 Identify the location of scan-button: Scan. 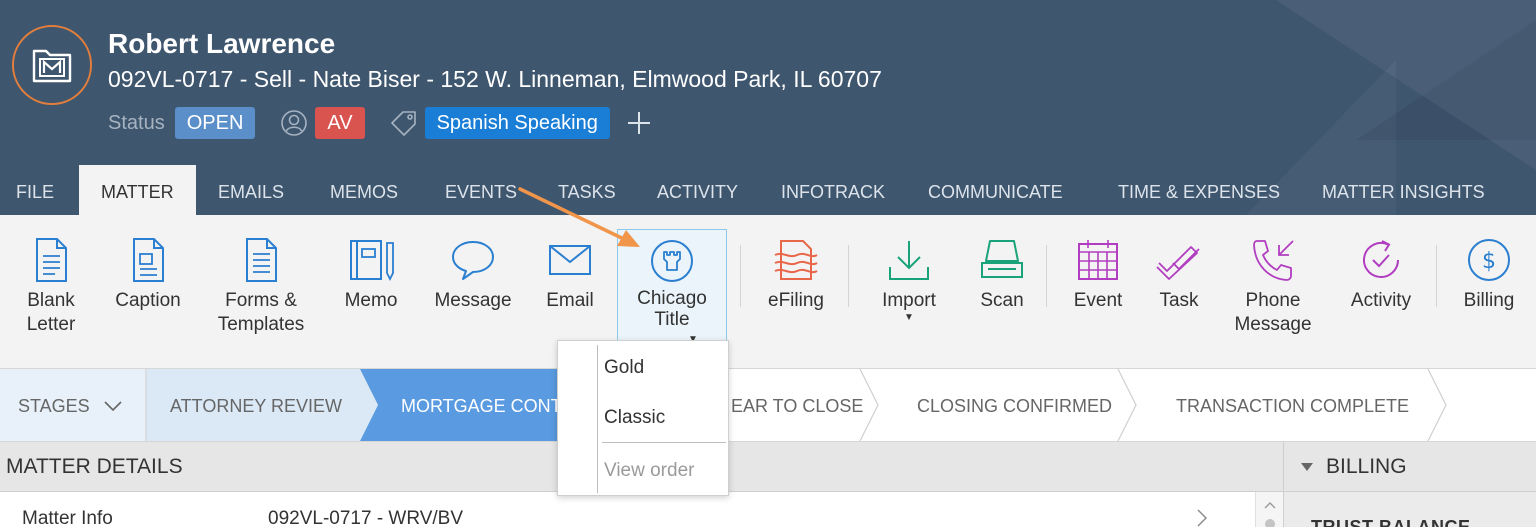
(1002, 285).